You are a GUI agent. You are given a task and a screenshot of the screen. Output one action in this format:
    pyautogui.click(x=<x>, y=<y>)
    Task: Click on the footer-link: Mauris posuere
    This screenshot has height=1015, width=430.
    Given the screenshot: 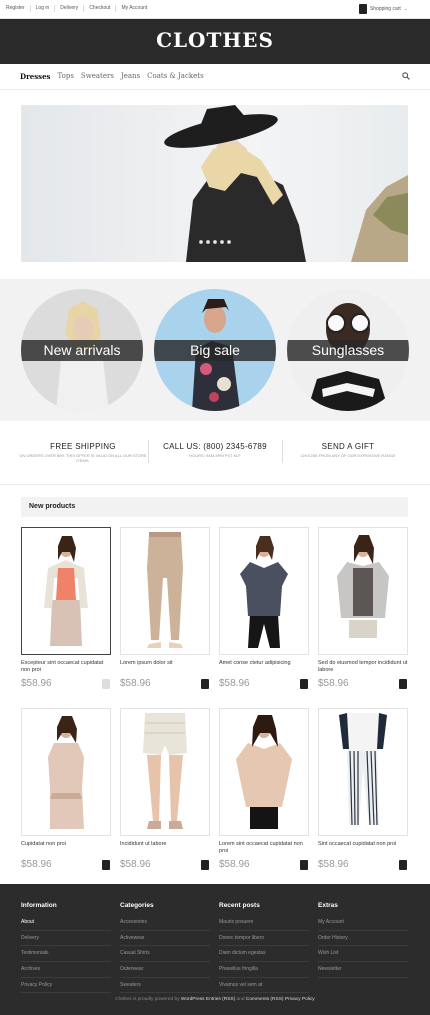 What is the action you would take?
    pyautogui.click(x=264, y=923)
    